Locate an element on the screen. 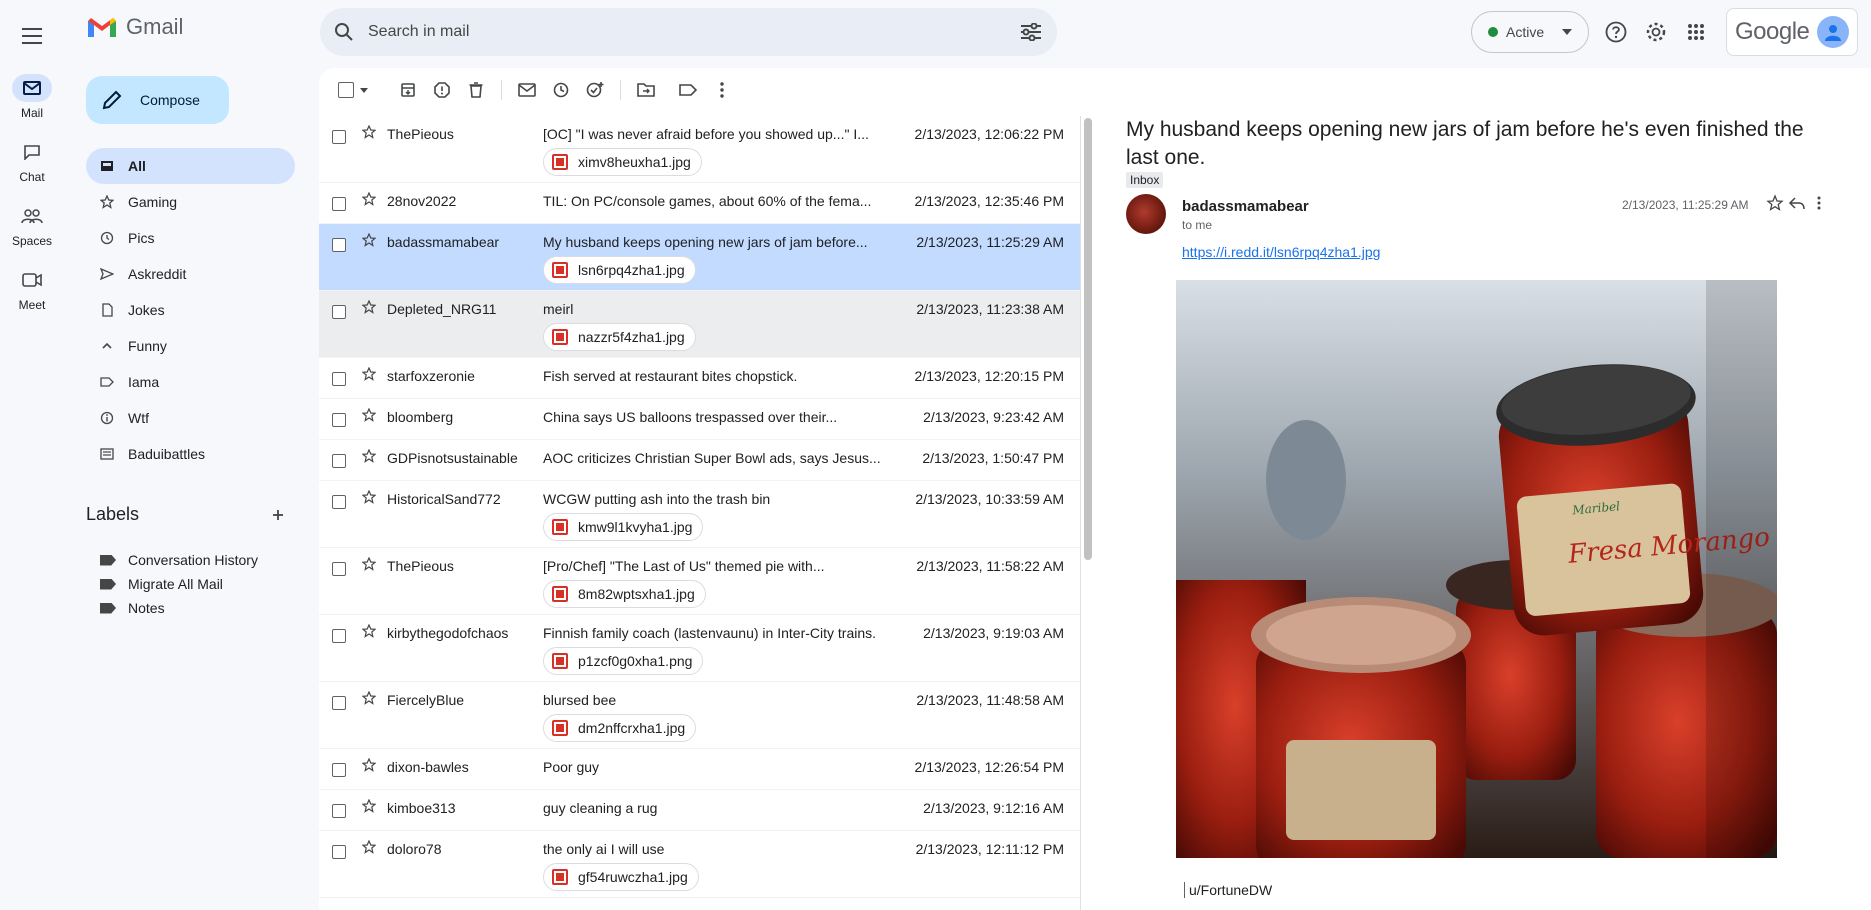 This screenshot has width=1871, height=910. rail-mail: Mail is located at coordinates (32, 97).